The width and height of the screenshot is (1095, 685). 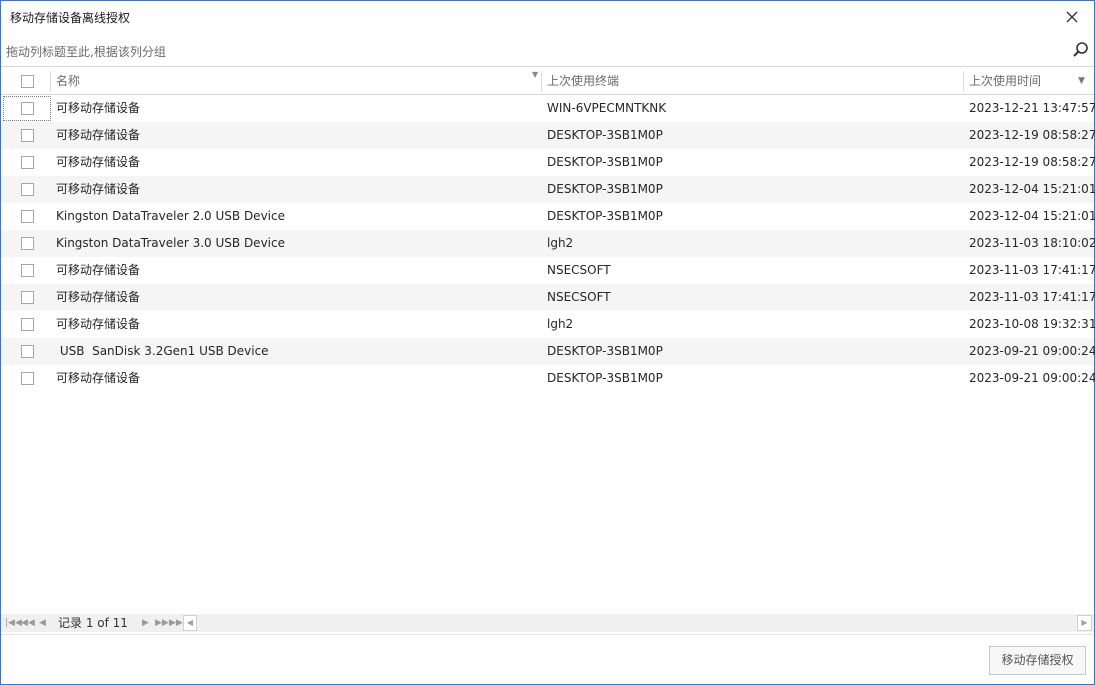 What do you see at coordinates (583, 81) in the screenshot?
I see `column-header-terminal-label: 上次使用终端` at bounding box center [583, 81].